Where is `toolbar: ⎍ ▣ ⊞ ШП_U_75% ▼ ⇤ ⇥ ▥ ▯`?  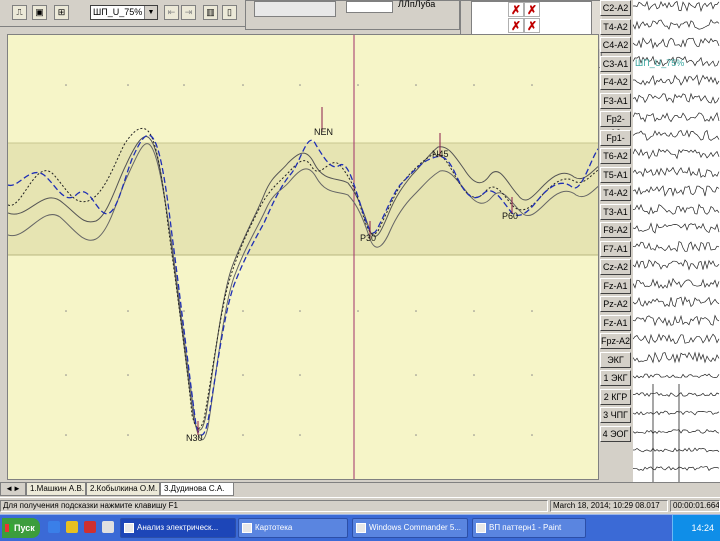
toolbar: ⎍ ▣ ⊞ ШП_U_75% ▼ ⇤ ⇥ ▥ ▯ is located at coordinates (122, 13).